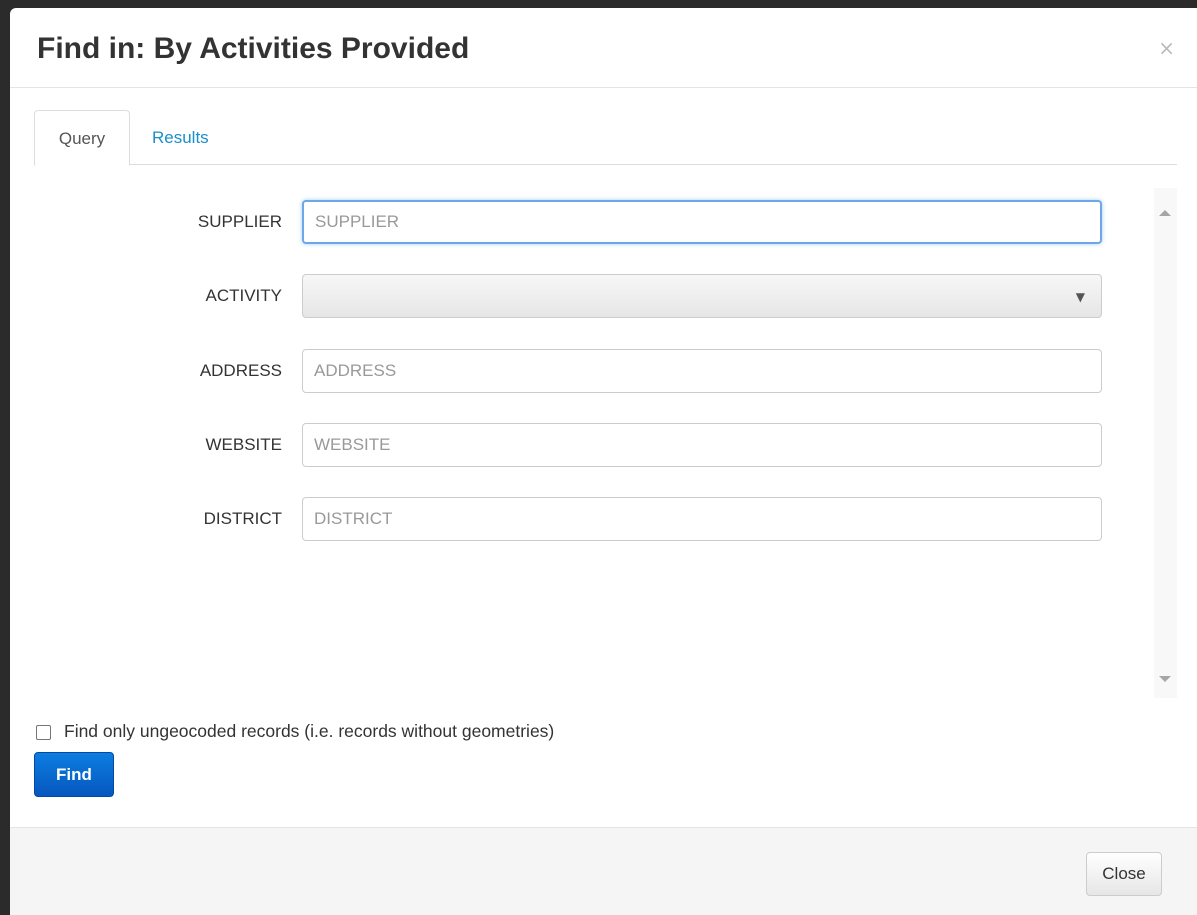 The width and height of the screenshot is (1197, 915). I want to click on tab-query: Query, so click(82, 138).